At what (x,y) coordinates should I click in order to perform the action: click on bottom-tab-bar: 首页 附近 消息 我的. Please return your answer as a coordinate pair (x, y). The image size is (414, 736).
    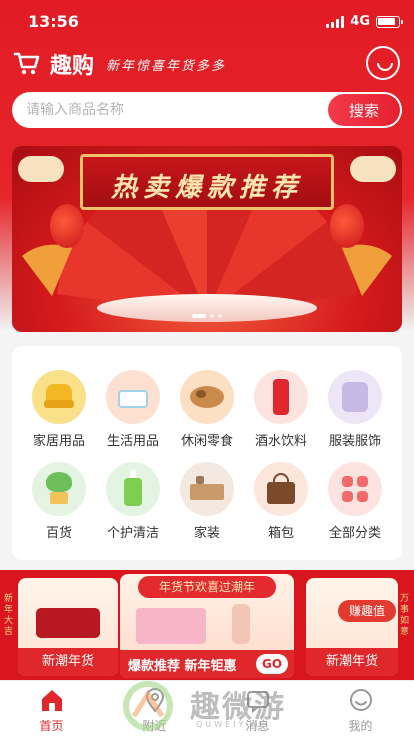
    Looking at the image, I should click on (207, 708).